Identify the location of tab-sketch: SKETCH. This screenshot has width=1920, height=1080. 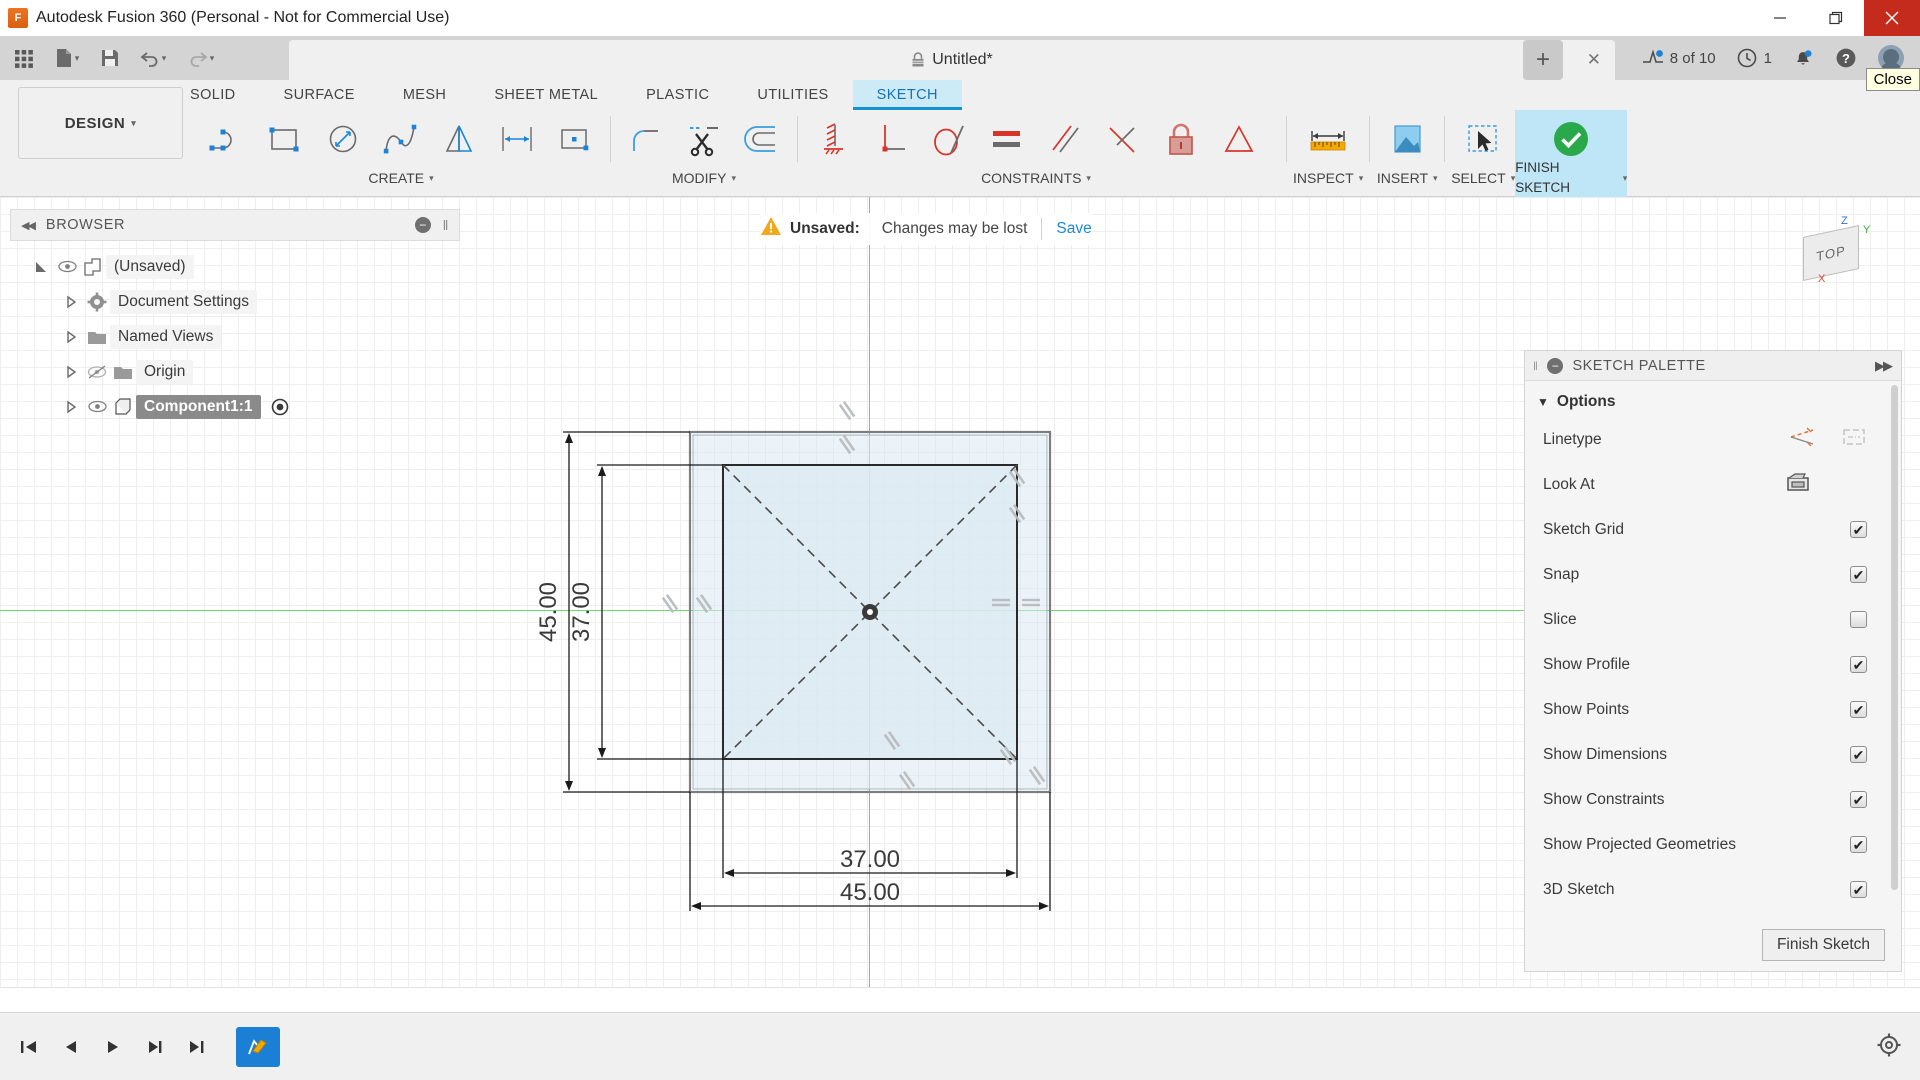
(907, 95).